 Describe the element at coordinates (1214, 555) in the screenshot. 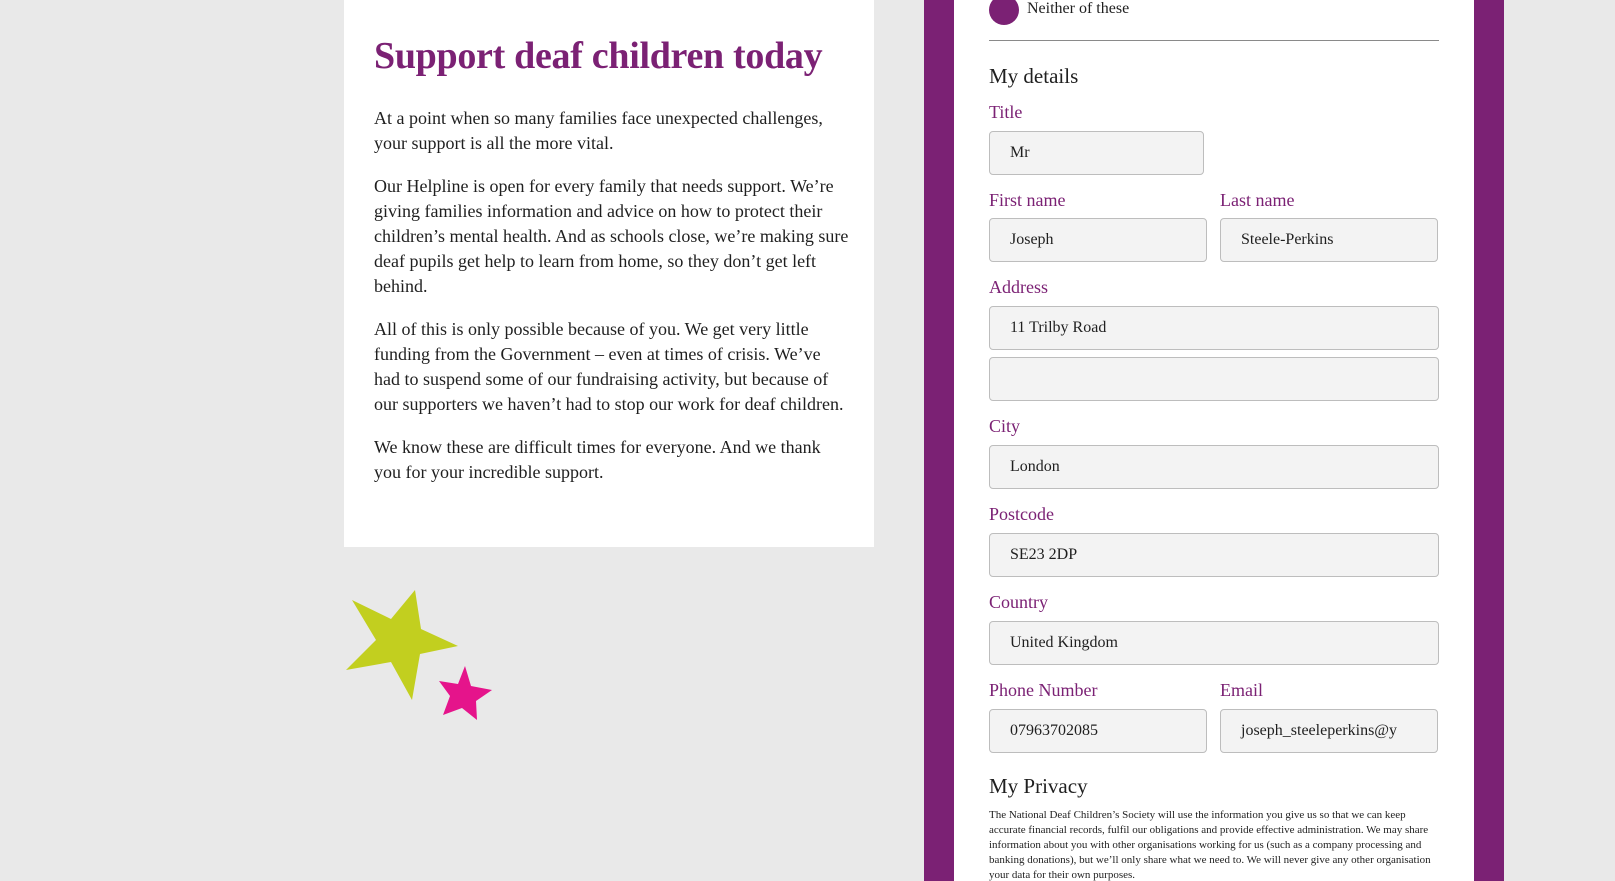

I see `postcode-field: SE23 2DP` at that location.